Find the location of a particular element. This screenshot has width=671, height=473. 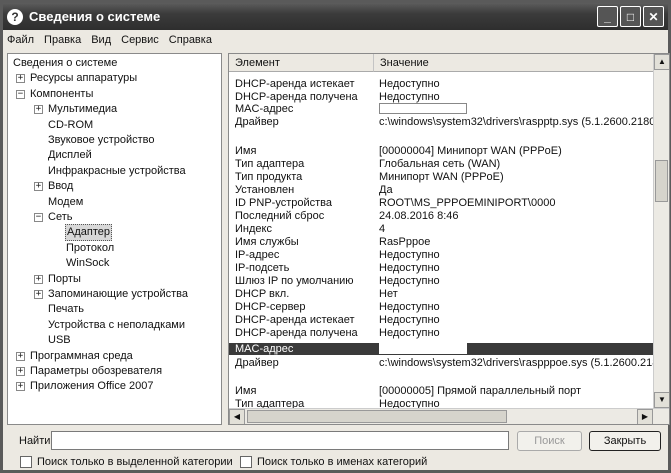

tree-item: Адаптер is located at coordinates (82, 233).